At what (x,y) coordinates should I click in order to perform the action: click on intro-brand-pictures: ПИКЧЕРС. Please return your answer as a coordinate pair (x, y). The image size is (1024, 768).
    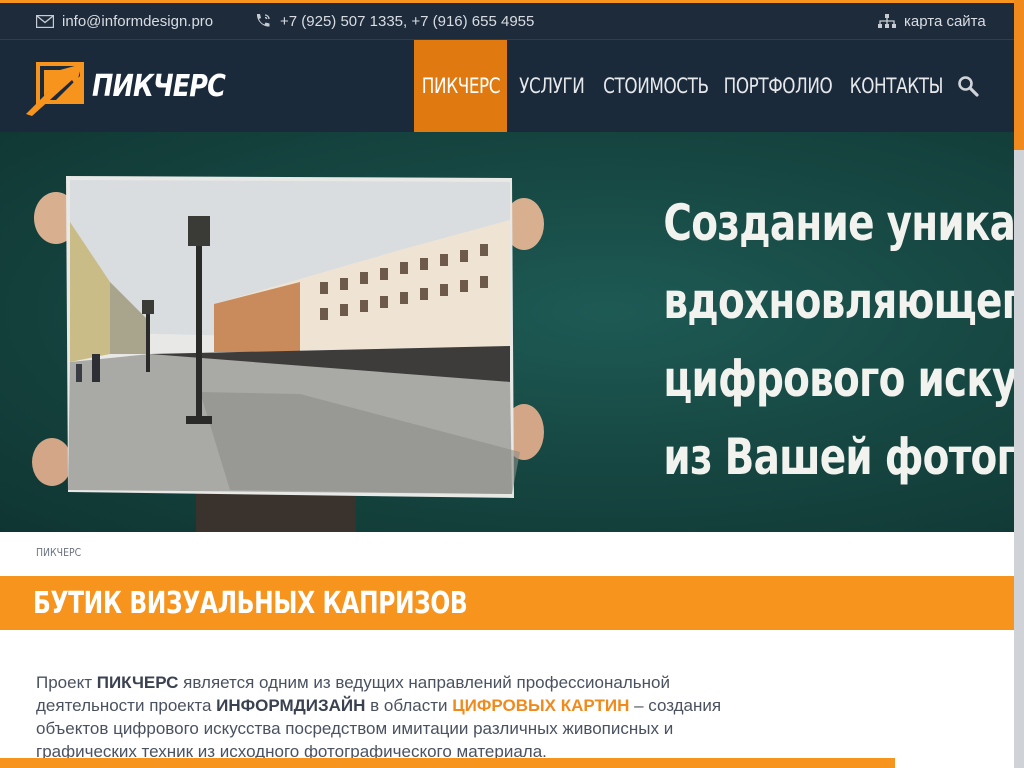
    Looking at the image, I should click on (137, 682).